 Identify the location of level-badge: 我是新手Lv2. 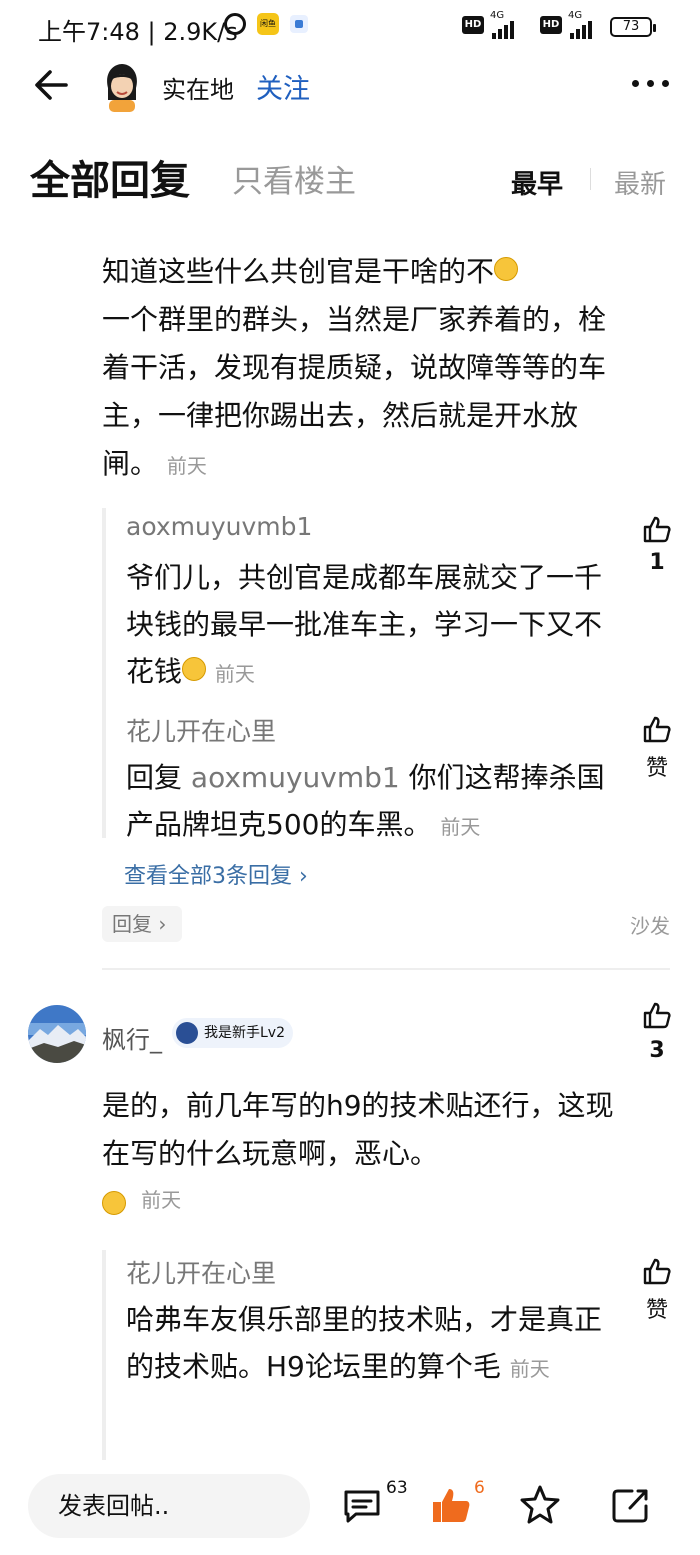
(232, 1033).